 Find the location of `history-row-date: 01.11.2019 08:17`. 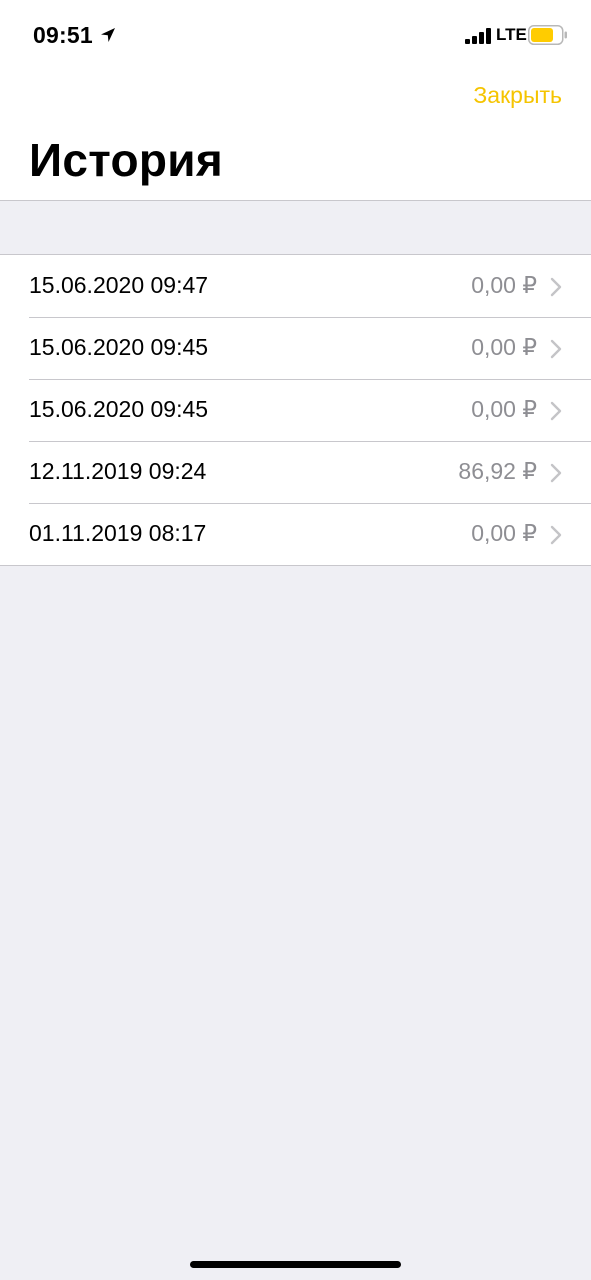

history-row-date: 01.11.2019 08:17 is located at coordinates (118, 533).